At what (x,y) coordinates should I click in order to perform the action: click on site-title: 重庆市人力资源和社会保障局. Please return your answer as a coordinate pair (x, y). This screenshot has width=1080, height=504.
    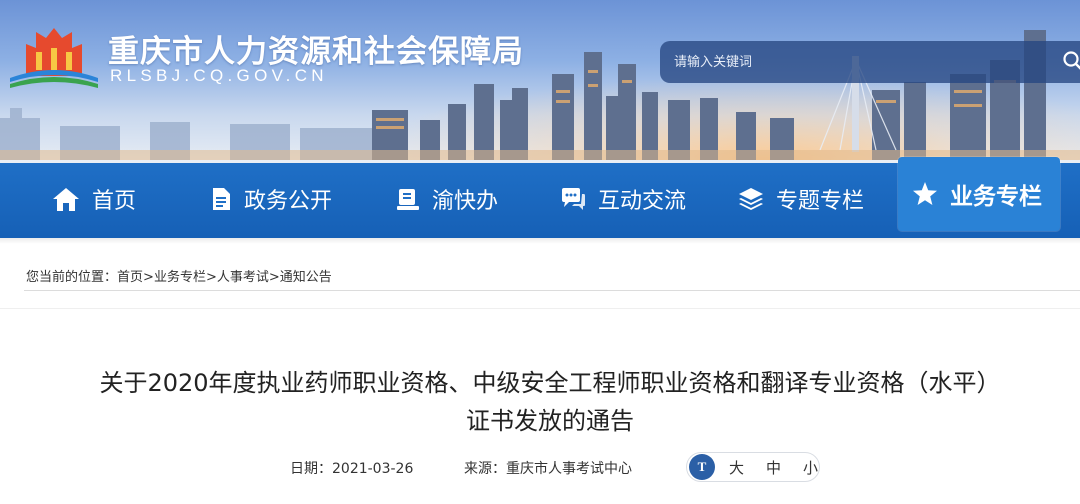
    Looking at the image, I should click on (316, 52).